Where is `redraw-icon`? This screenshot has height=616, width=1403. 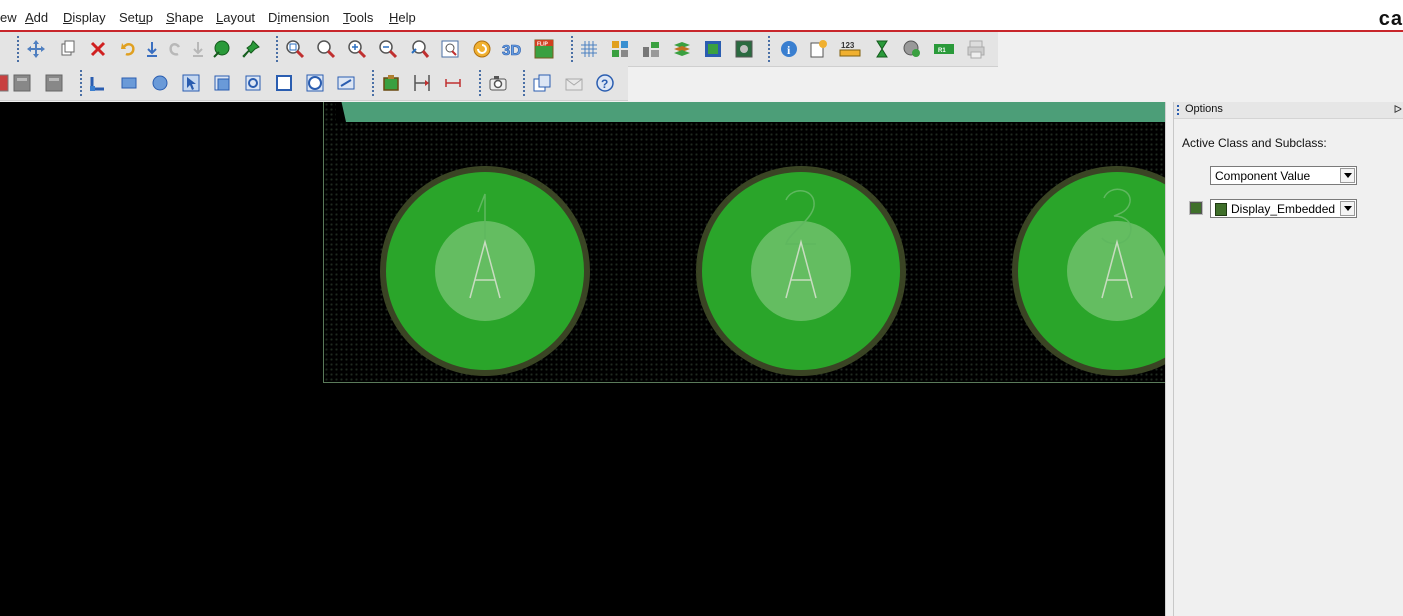 redraw-icon is located at coordinates (482, 49).